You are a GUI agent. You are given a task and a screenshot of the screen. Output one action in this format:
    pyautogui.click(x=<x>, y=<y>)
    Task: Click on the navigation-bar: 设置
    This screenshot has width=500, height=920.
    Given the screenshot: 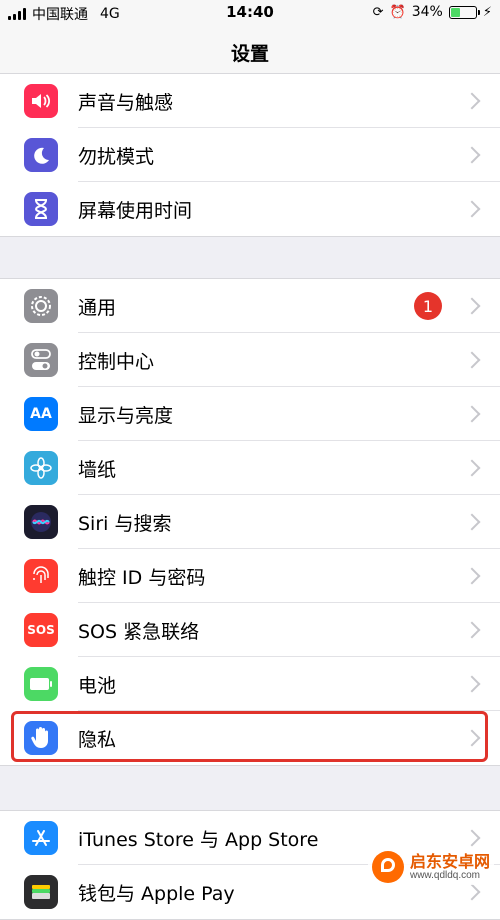 What is the action you would take?
    pyautogui.click(x=250, y=52)
    